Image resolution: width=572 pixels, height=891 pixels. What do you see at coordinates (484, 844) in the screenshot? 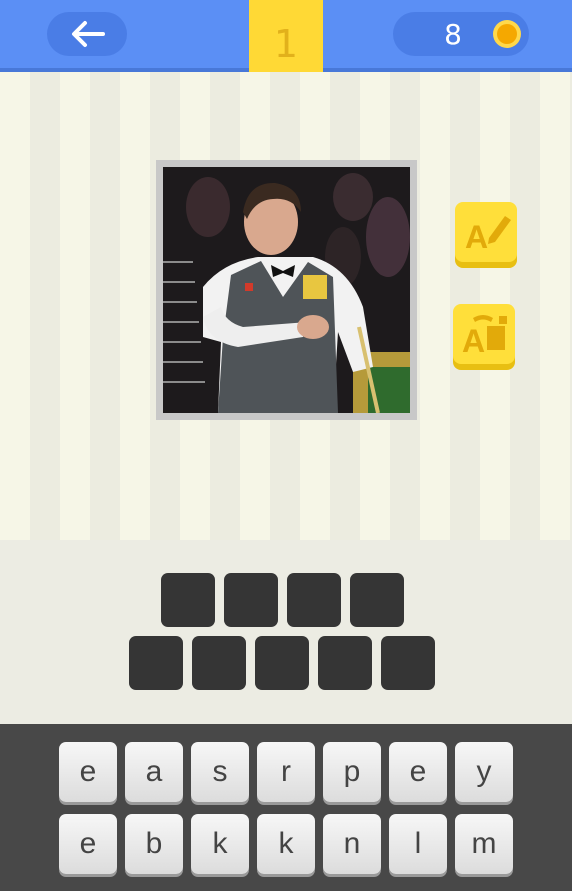
I see `letter-key: m` at bounding box center [484, 844].